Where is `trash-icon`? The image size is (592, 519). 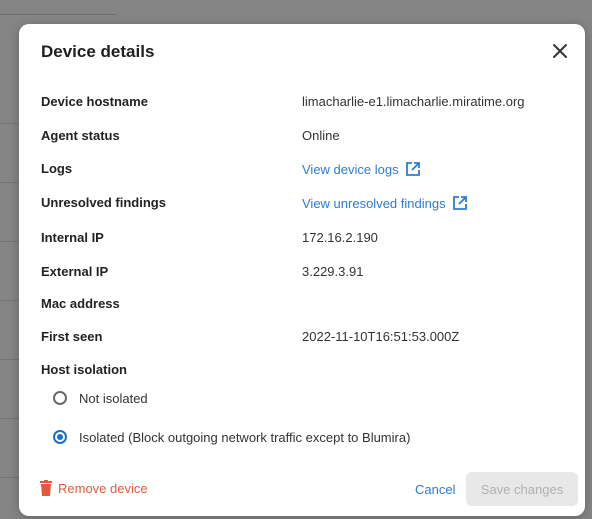 trash-icon is located at coordinates (46, 488).